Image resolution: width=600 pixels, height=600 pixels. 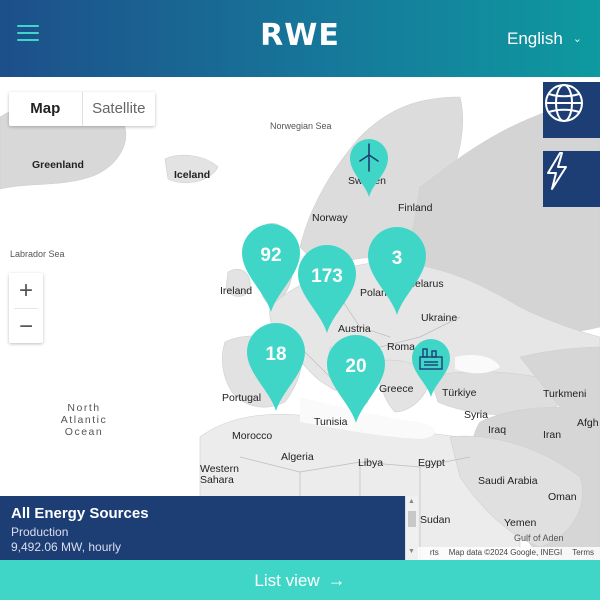 I want to click on chevron-down-icon: ⌄, so click(x=577, y=39).